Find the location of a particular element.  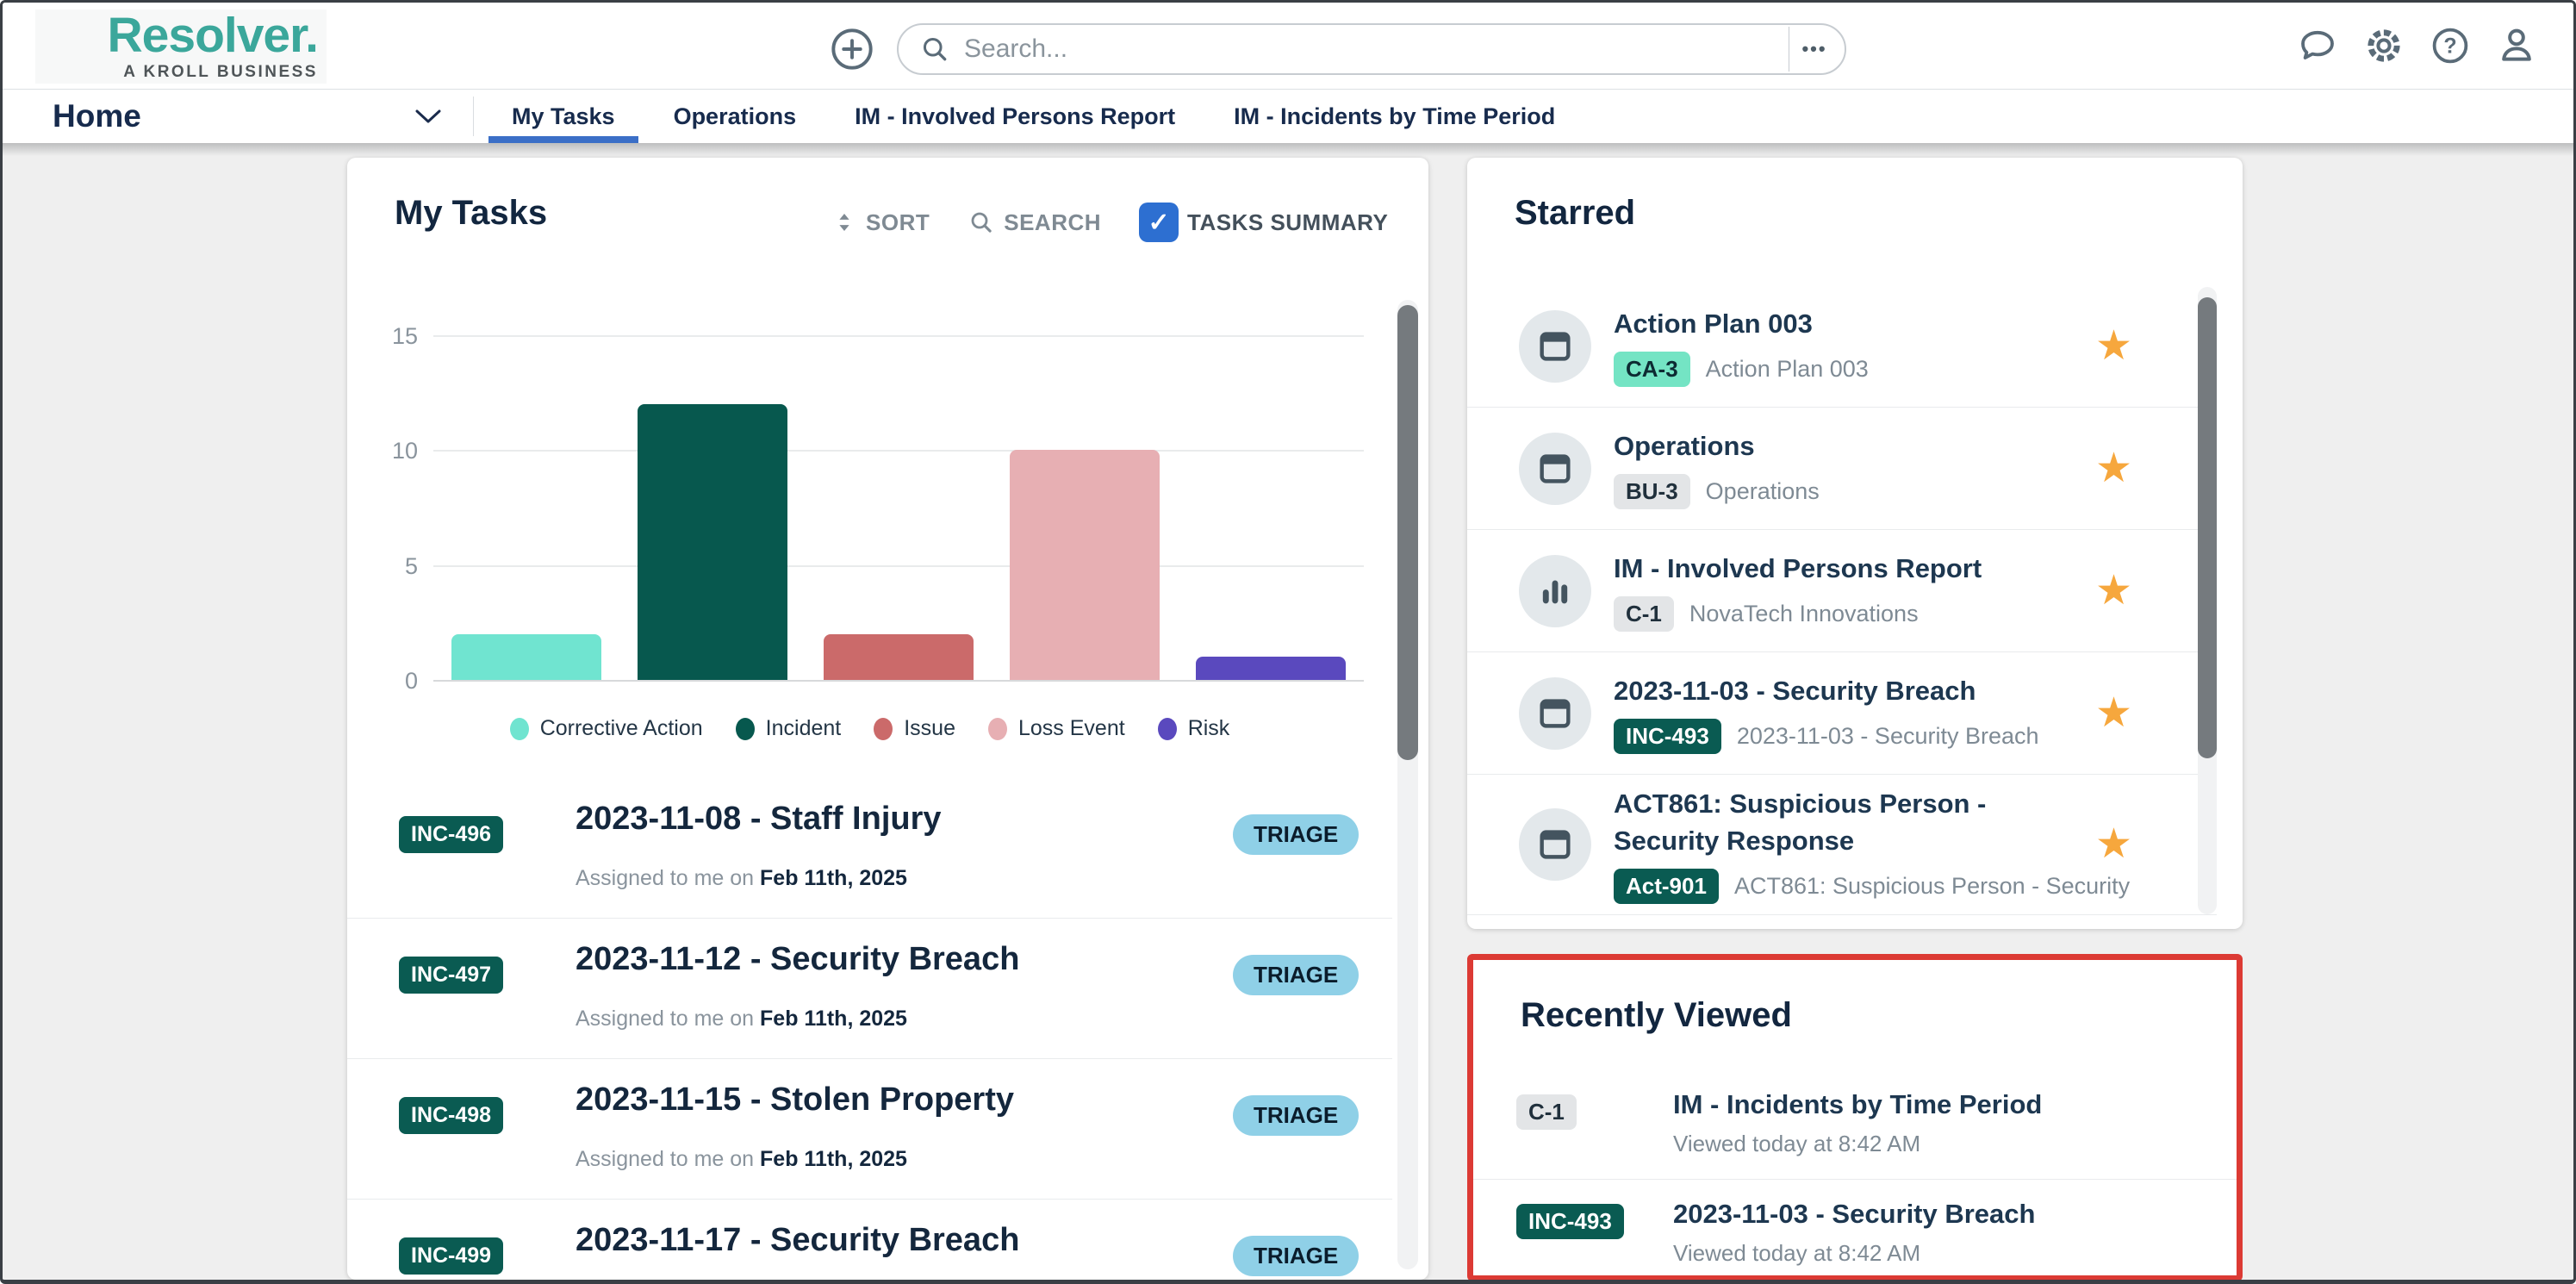

settings-button is located at coordinates (2384, 46).